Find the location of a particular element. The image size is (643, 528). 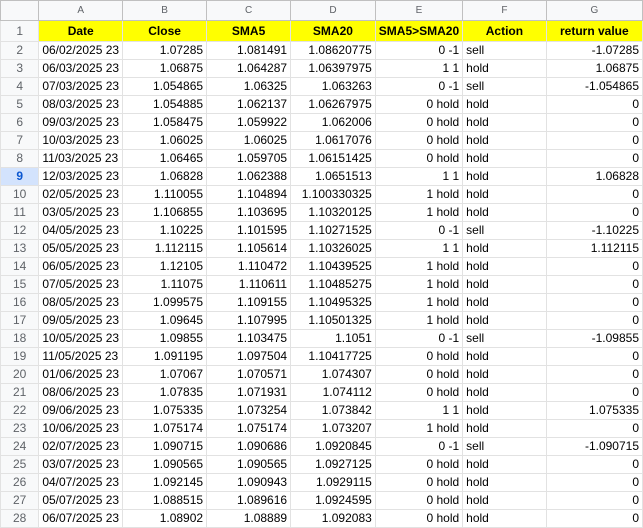

return-cell: 1.075335 is located at coordinates (594, 410).